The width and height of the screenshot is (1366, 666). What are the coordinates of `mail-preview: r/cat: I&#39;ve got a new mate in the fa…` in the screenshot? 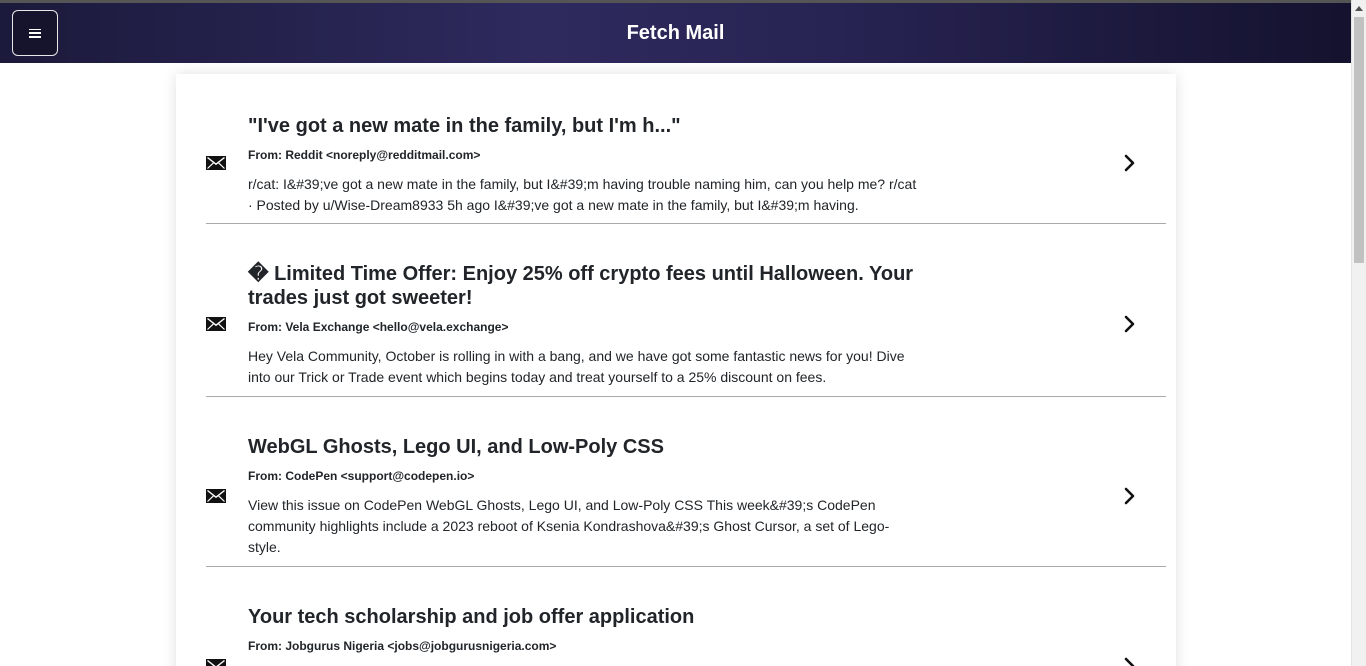 It's located at (582, 194).